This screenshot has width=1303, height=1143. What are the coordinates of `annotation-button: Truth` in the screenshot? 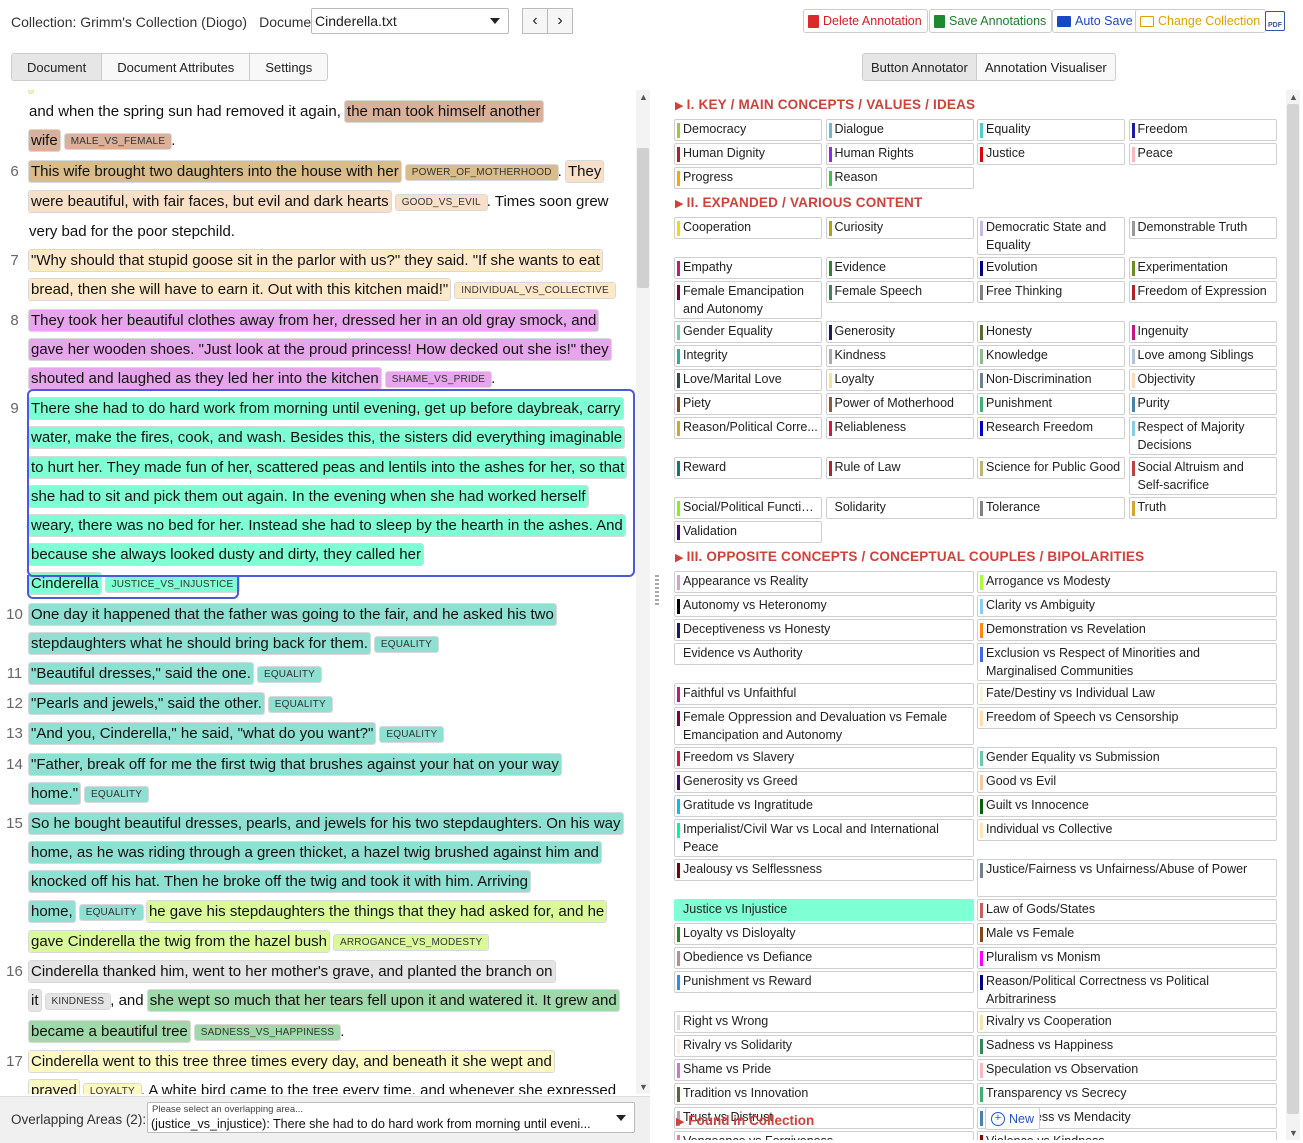 It's located at (1202, 508).